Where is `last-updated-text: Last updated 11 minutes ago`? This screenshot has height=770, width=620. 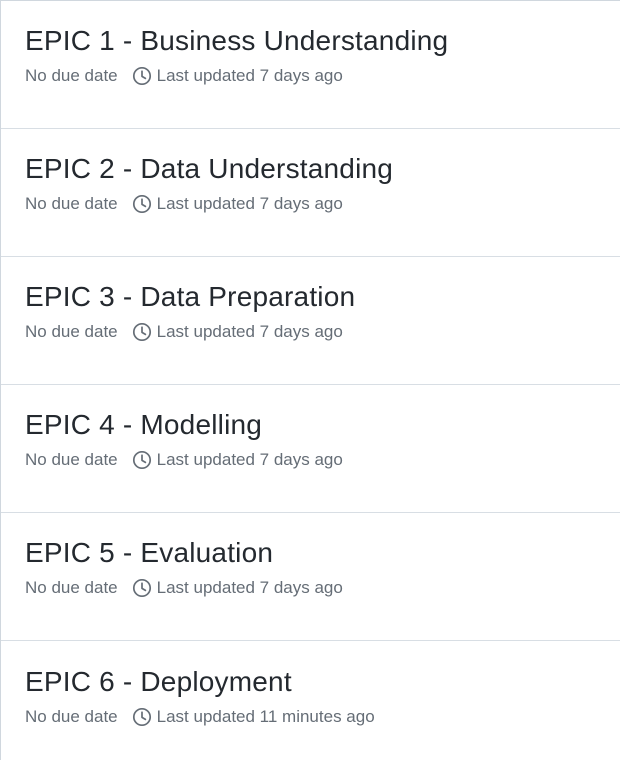
last-updated-text: Last updated 11 minutes ago is located at coordinates (265, 716).